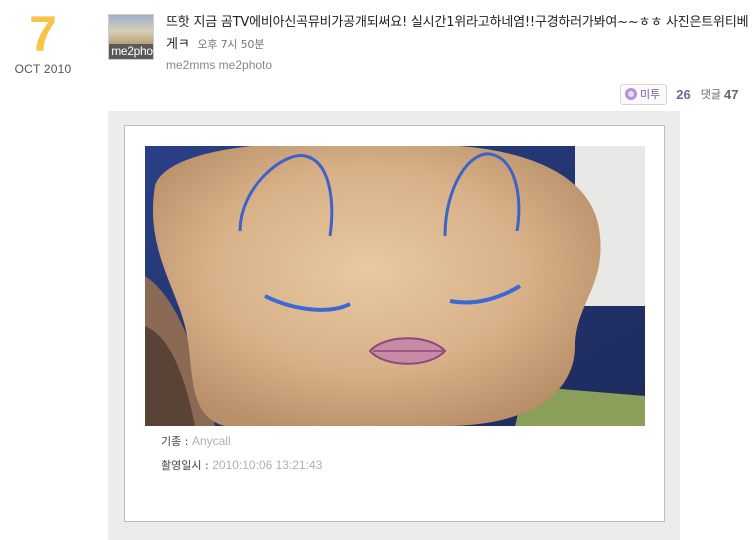  Describe the element at coordinates (711, 94) in the screenshot. I see `comment-link: 댓글` at that location.